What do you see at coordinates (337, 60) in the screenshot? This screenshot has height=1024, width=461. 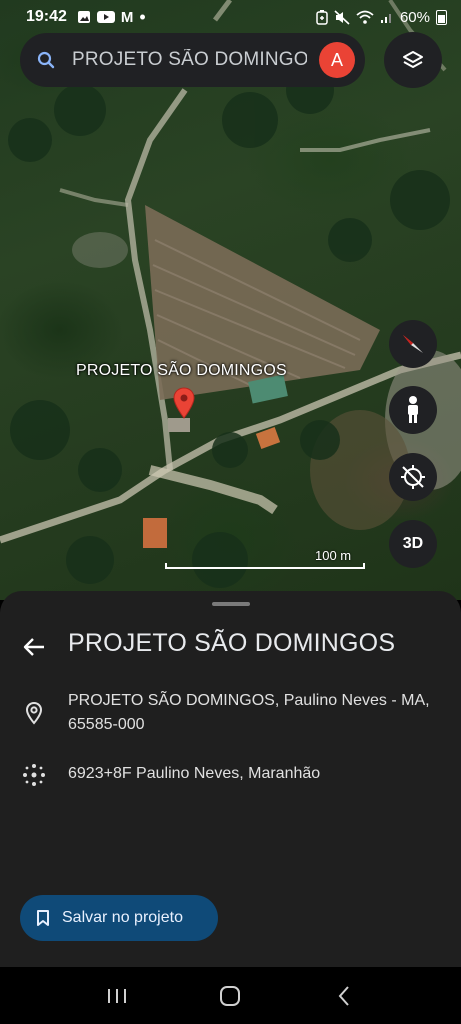 I see `avatar: A` at bounding box center [337, 60].